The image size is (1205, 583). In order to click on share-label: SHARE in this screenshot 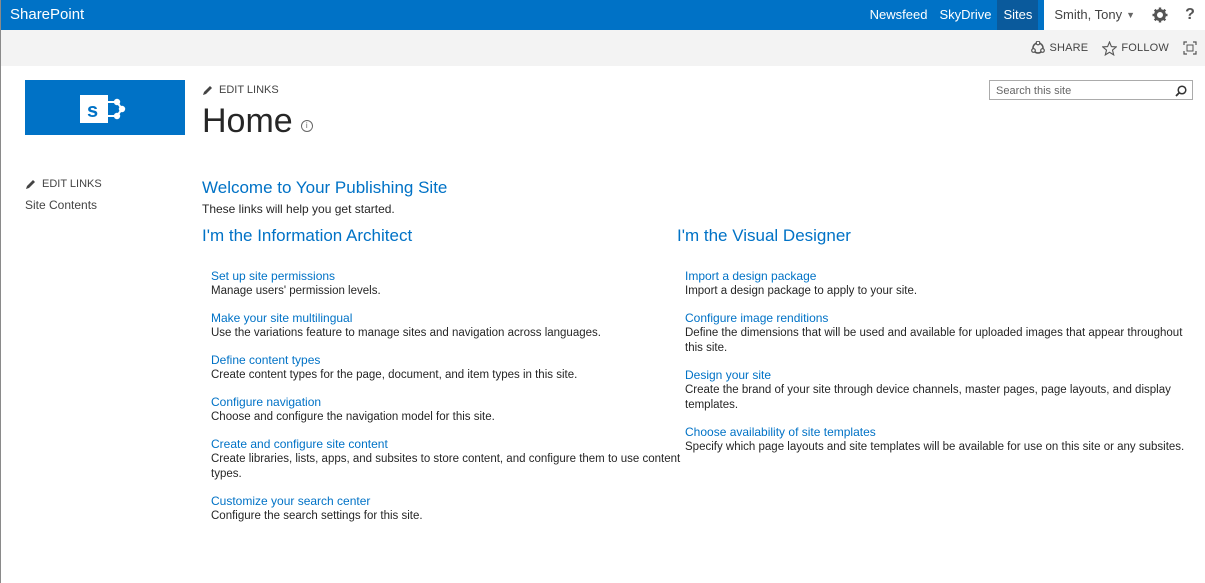, I will do `click(1069, 48)`.